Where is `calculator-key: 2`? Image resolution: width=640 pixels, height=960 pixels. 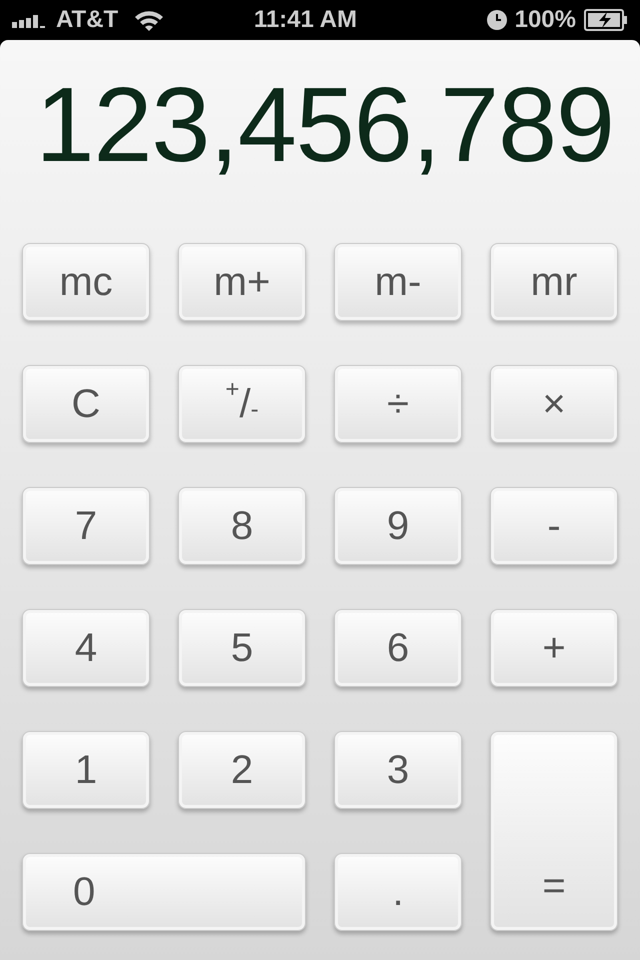 calculator-key: 2 is located at coordinates (242, 770).